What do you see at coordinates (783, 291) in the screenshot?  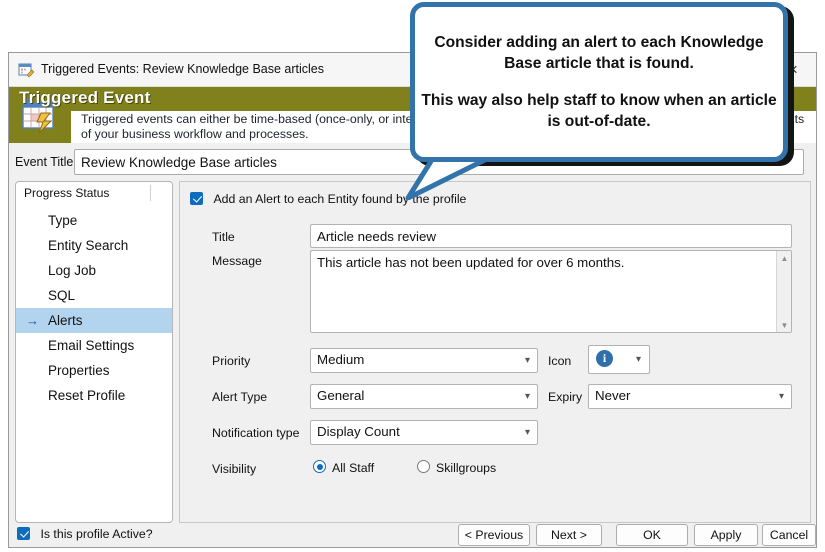 I see `message-scrollbar: ▲ ▼` at bounding box center [783, 291].